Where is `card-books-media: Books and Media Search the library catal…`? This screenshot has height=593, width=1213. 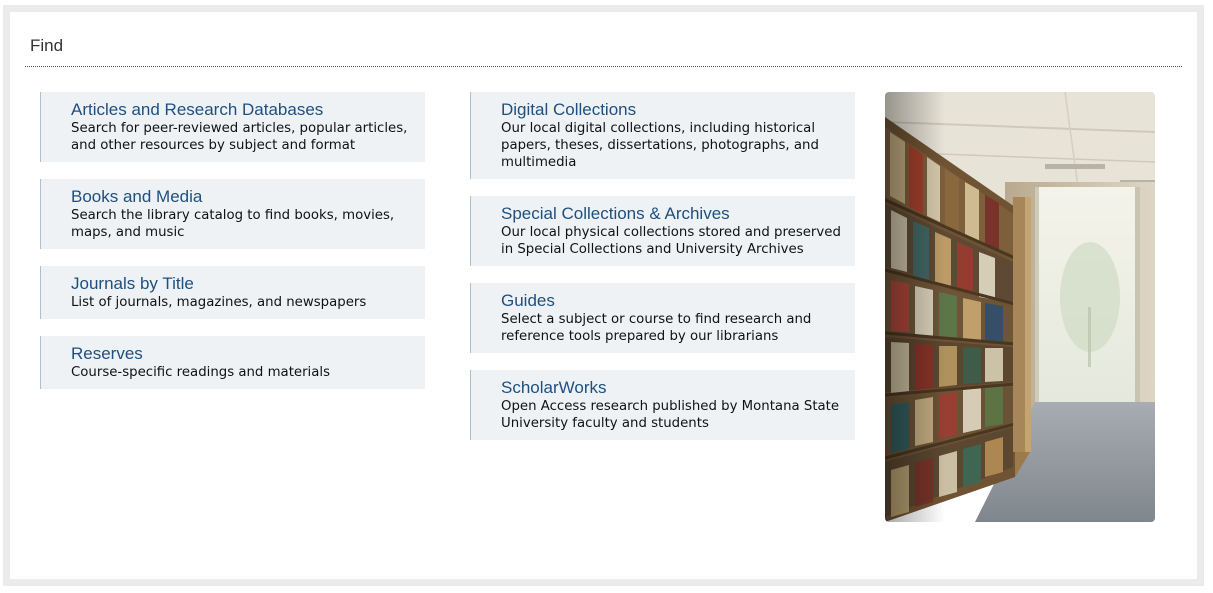 card-books-media: Books and Media Search the library catal… is located at coordinates (232, 214).